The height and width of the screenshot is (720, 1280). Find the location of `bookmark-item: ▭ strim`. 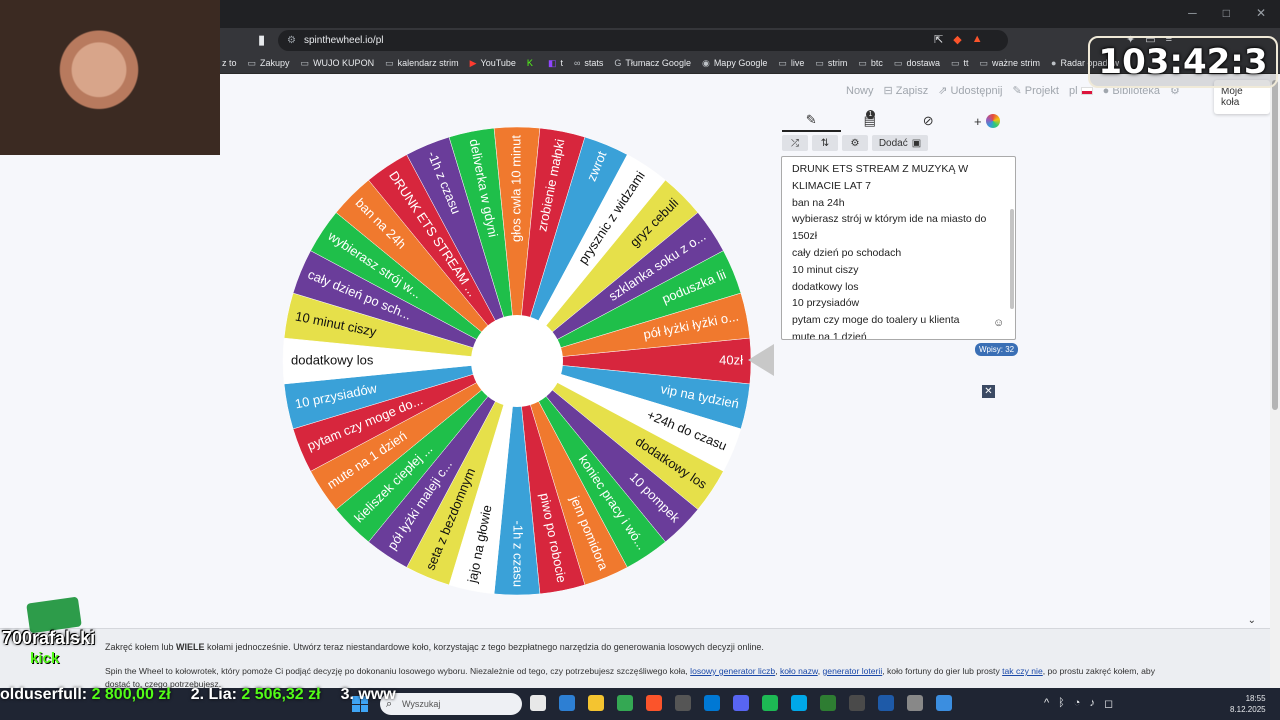

bookmark-item: ▭ strim is located at coordinates (831, 63).